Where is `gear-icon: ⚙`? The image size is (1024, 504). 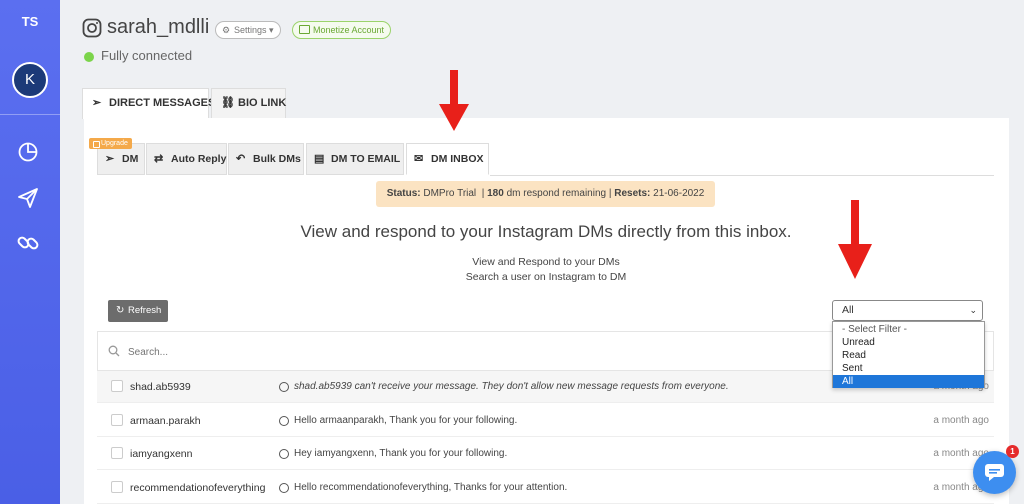
gear-icon: ⚙ is located at coordinates (226, 30).